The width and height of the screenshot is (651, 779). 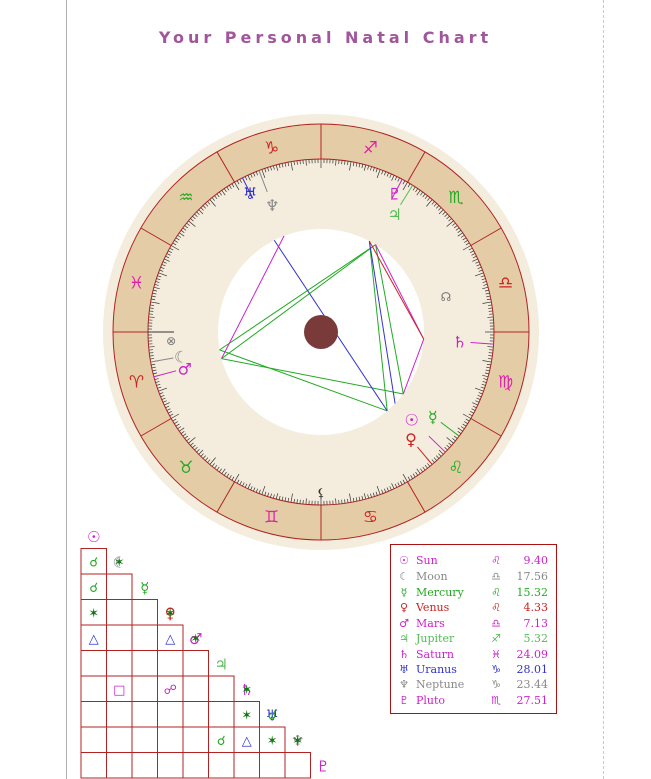 I want to click on legend-planet-name: Venus, so click(x=433, y=607).